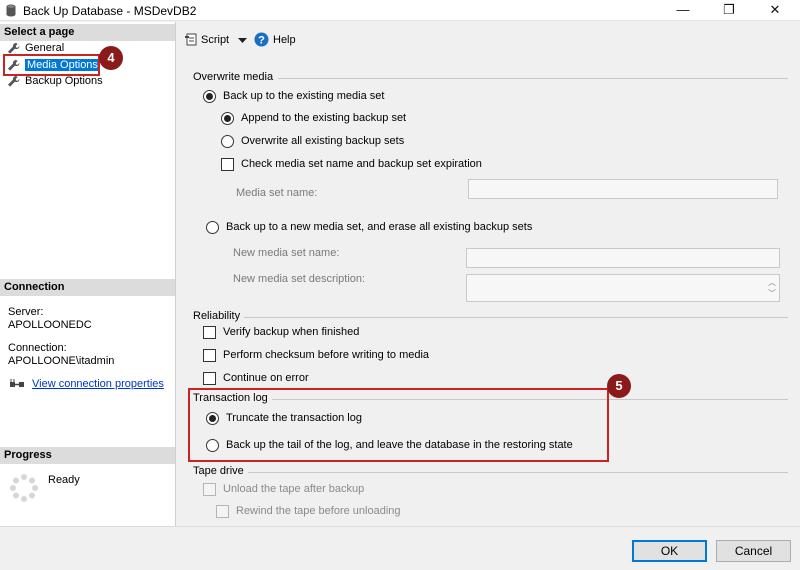 This screenshot has height=570, width=800. What do you see at coordinates (304, 96) in the screenshot?
I see `radio-existing-media-set-label: Back up to the existing media set` at bounding box center [304, 96].